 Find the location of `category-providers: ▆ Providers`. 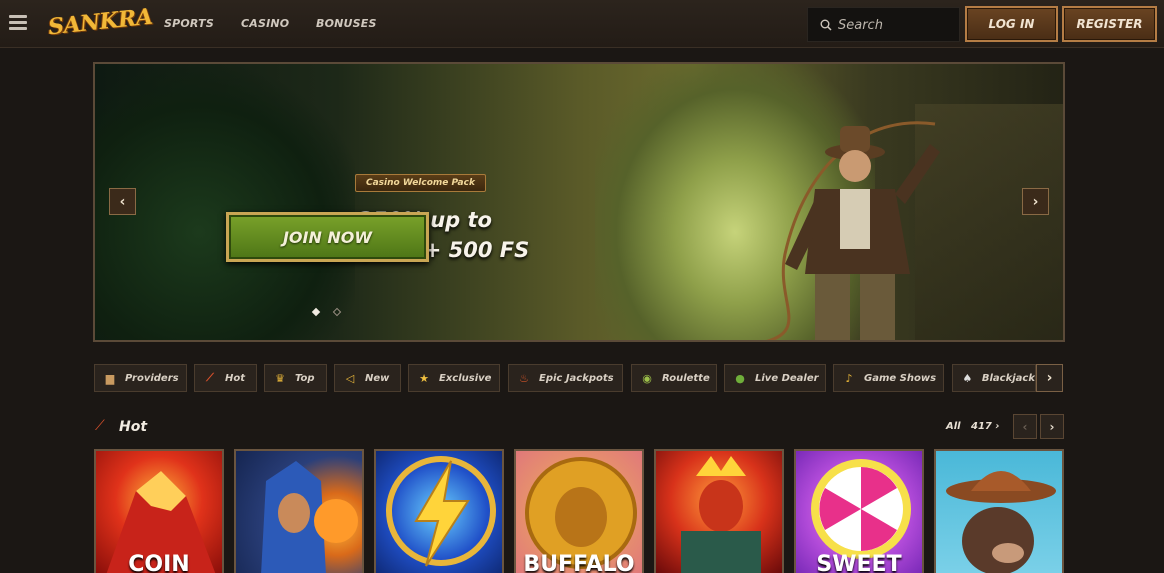

category-providers: ▆ Providers is located at coordinates (140, 378).